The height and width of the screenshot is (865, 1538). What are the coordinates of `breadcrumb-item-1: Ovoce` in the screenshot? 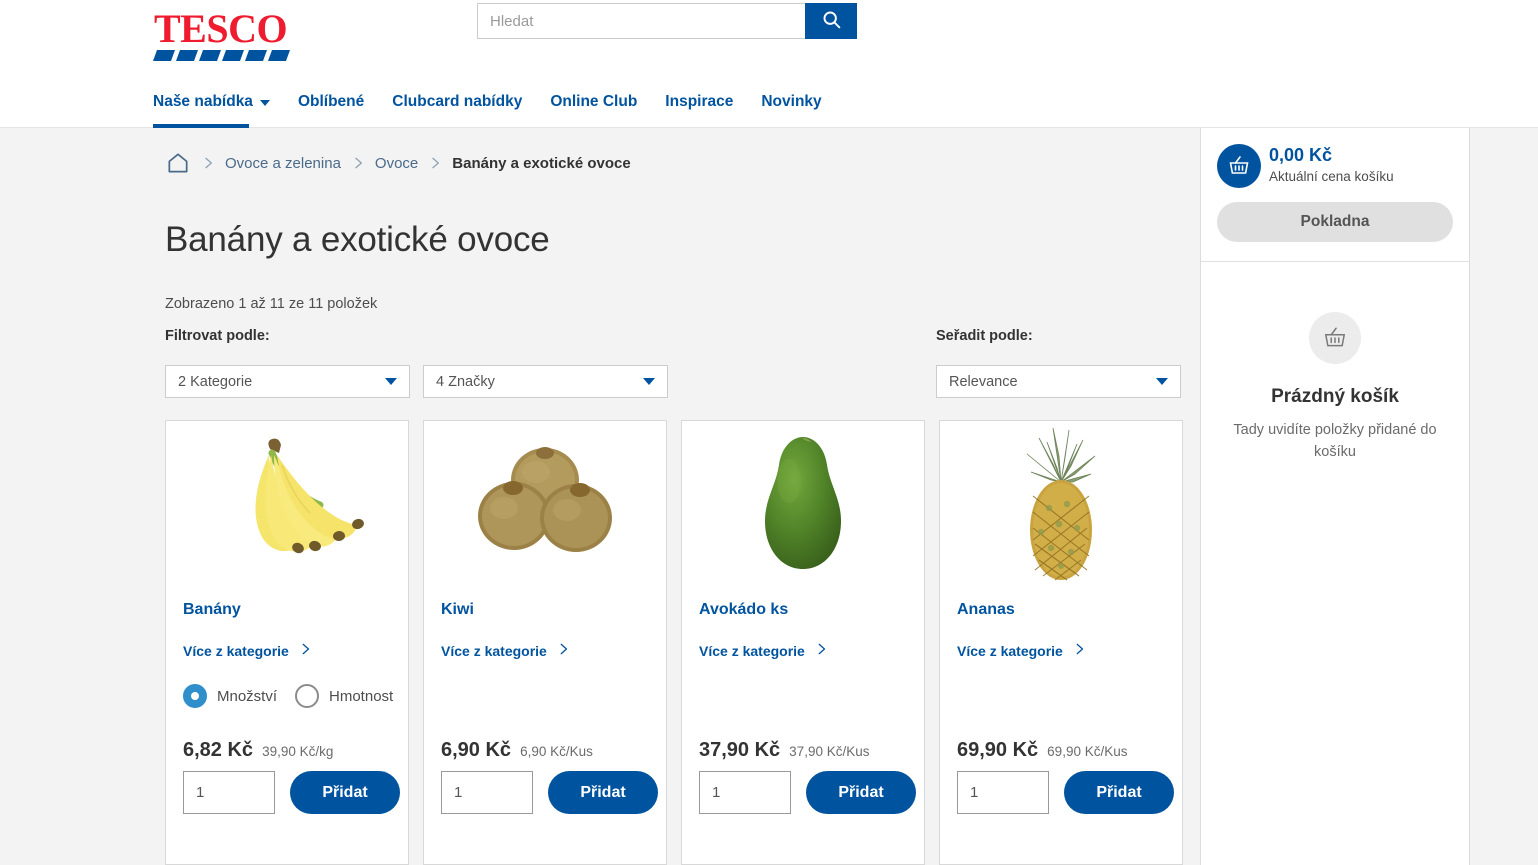 It's located at (396, 163).